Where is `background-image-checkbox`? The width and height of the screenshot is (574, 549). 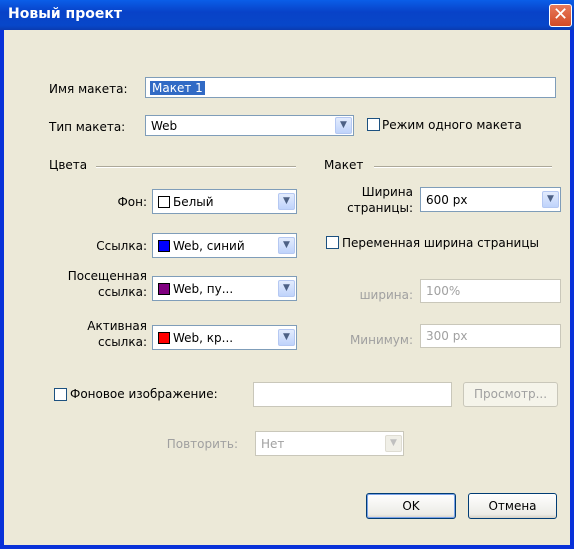
background-image-checkbox is located at coordinates (60, 394).